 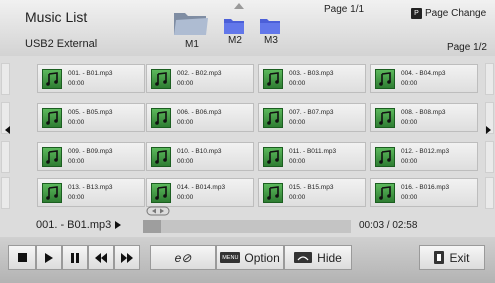 What do you see at coordinates (90, 73) in the screenshot?
I see `track-name: 001. - B01.mp3` at bounding box center [90, 73].